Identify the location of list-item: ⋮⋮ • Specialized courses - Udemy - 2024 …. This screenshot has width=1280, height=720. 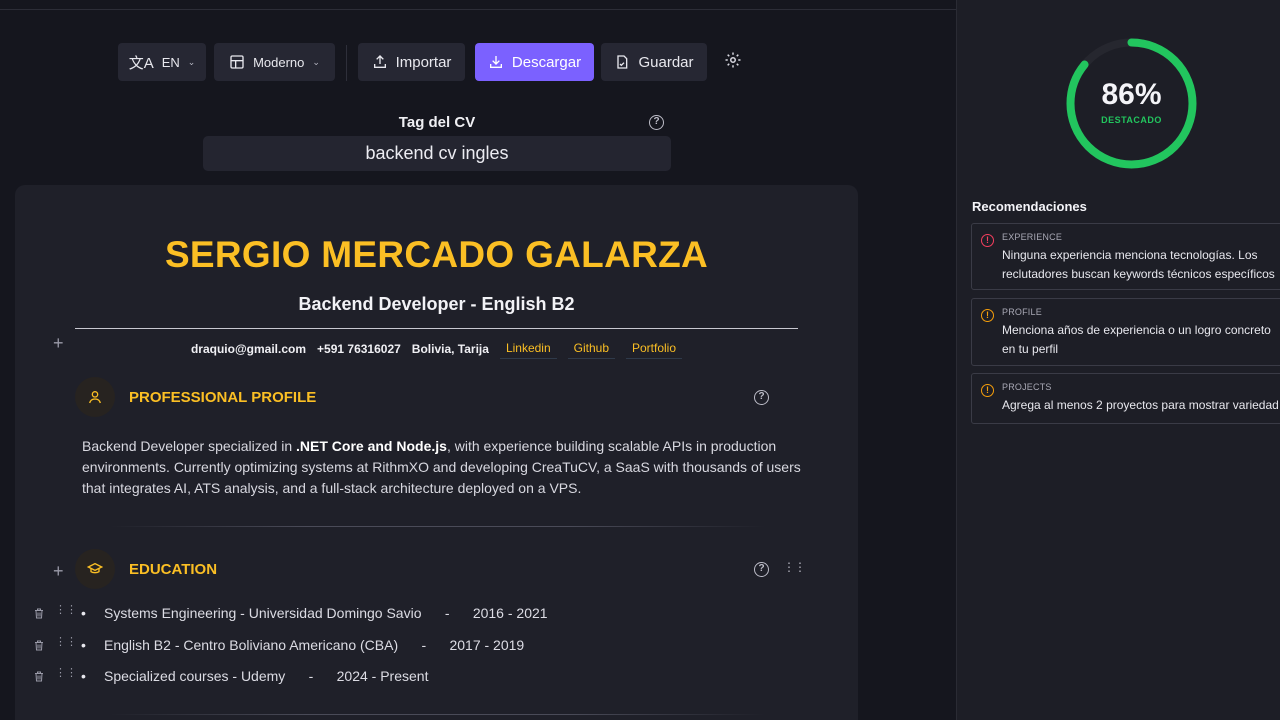
(428, 678).